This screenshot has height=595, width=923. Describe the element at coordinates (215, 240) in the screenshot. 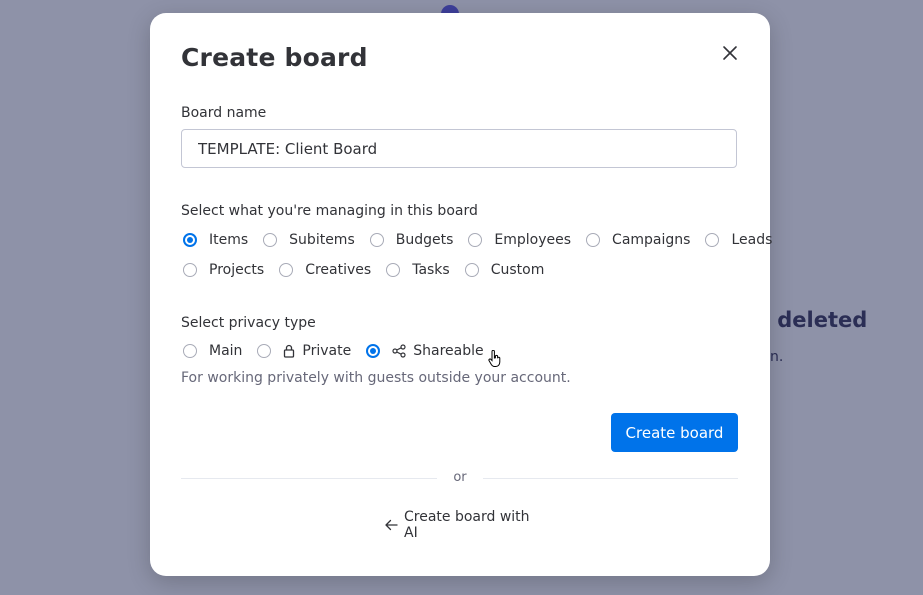

I see `radio-items: Items` at that location.